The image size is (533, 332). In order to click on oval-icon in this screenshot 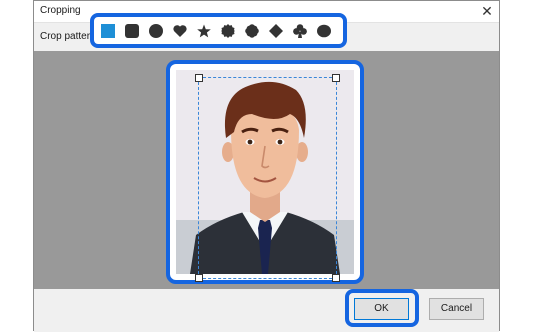, I will do `click(324, 31)`.